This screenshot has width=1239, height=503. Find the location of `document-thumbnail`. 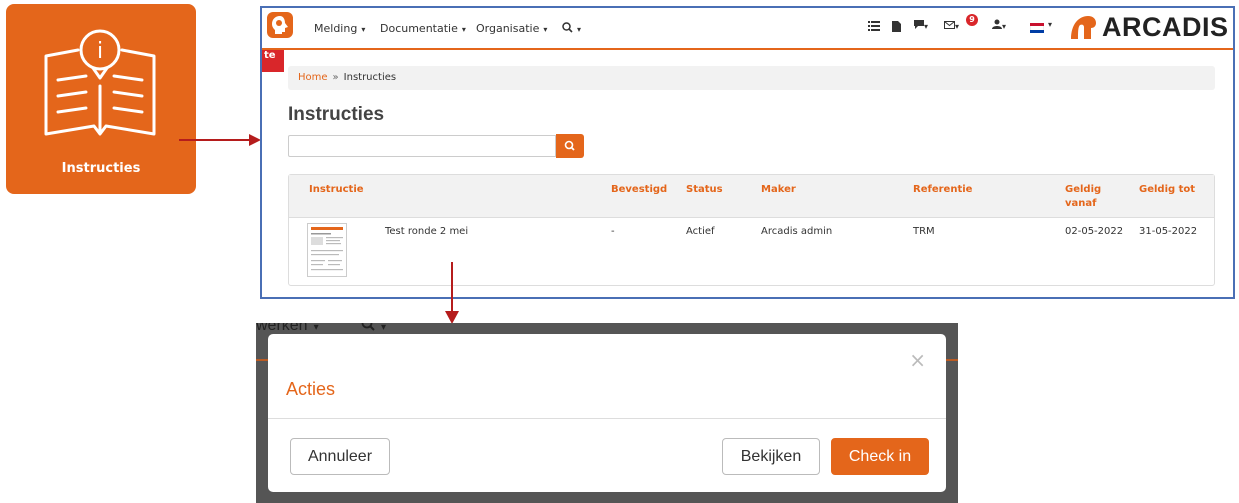

document-thumbnail is located at coordinates (327, 250).